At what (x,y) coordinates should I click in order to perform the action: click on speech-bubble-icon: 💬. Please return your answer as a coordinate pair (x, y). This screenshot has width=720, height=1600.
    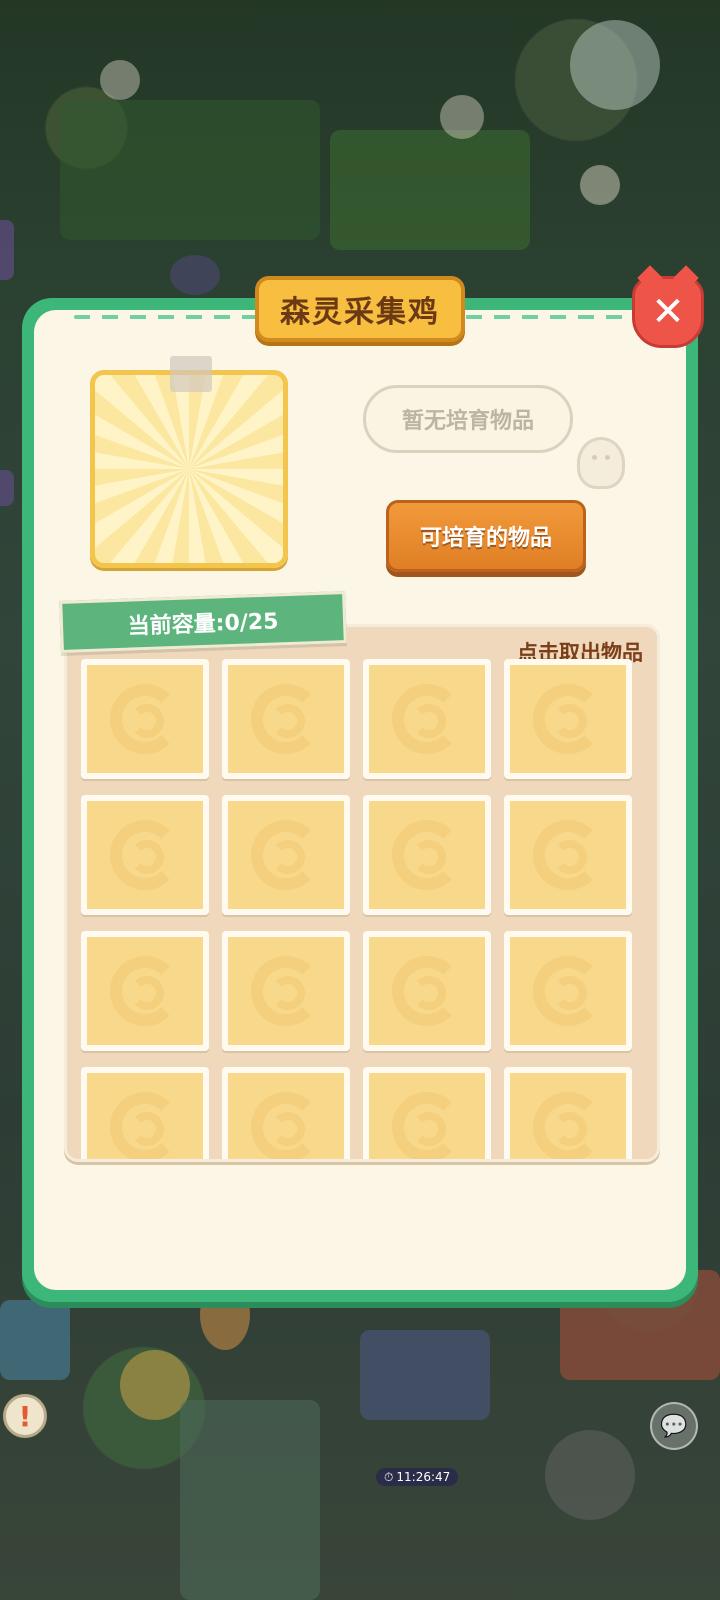
    Looking at the image, I should click on (674, 1426).